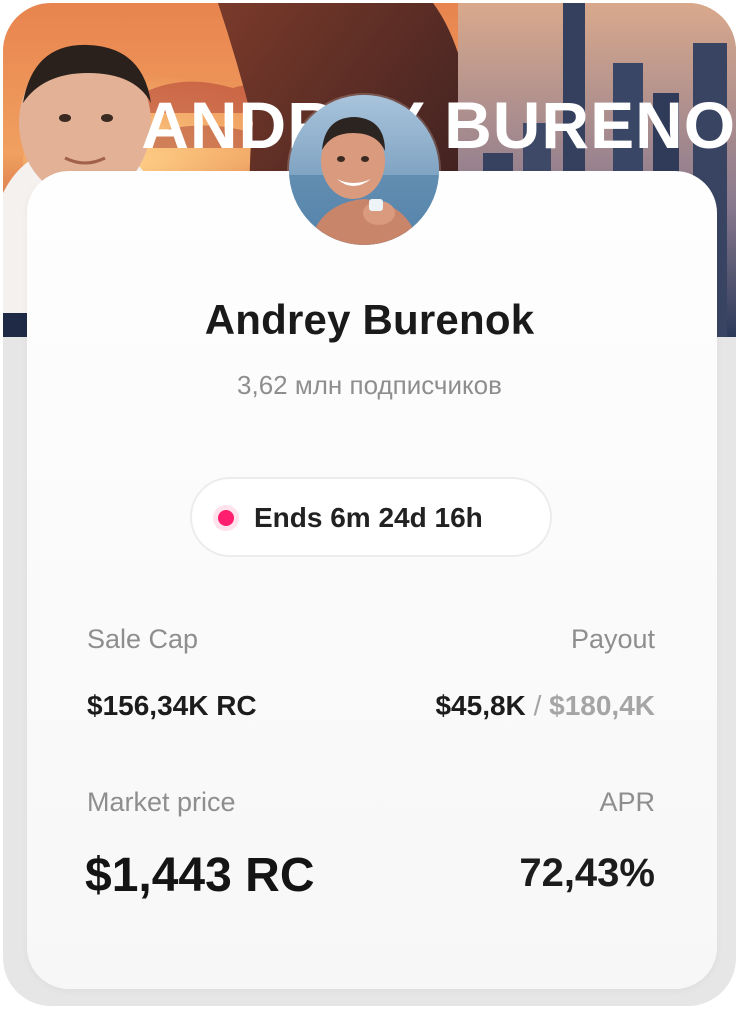 This screenshot has width=739, height=1010. I want to click on banner-title-text: ANDREY BURENOK, so click(438, 125).